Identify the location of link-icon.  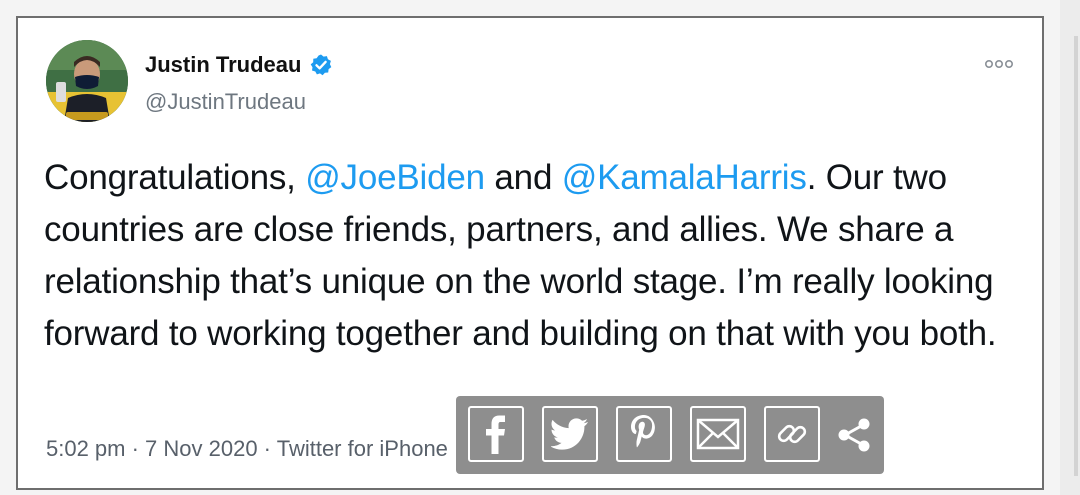
(792, 434).